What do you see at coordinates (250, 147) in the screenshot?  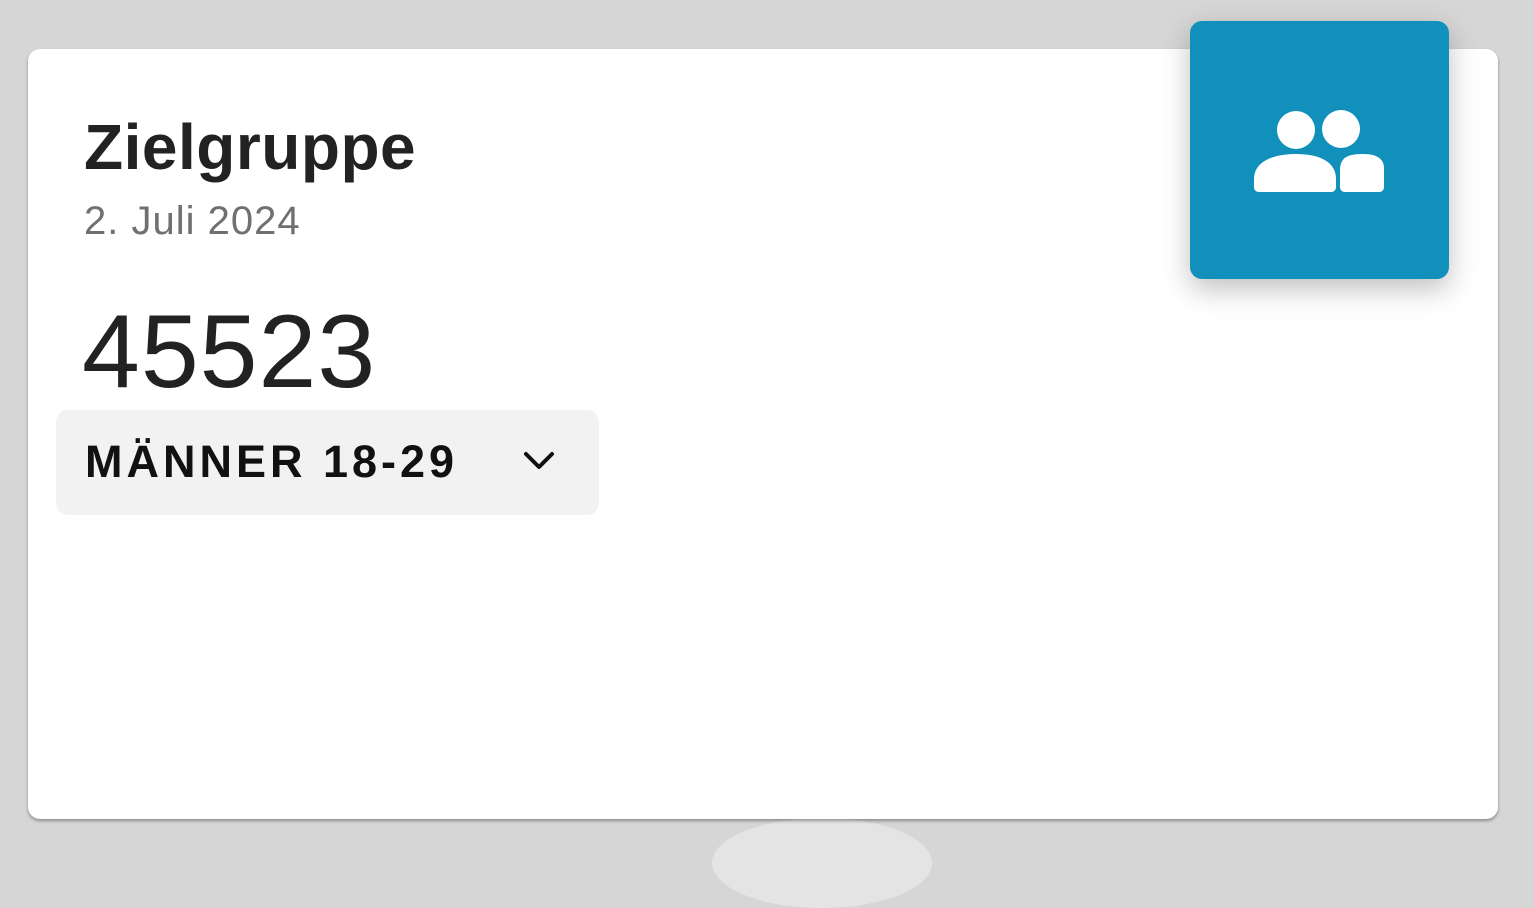 I see `card-title: Zielgruppe` at bounding box center [250, 147].